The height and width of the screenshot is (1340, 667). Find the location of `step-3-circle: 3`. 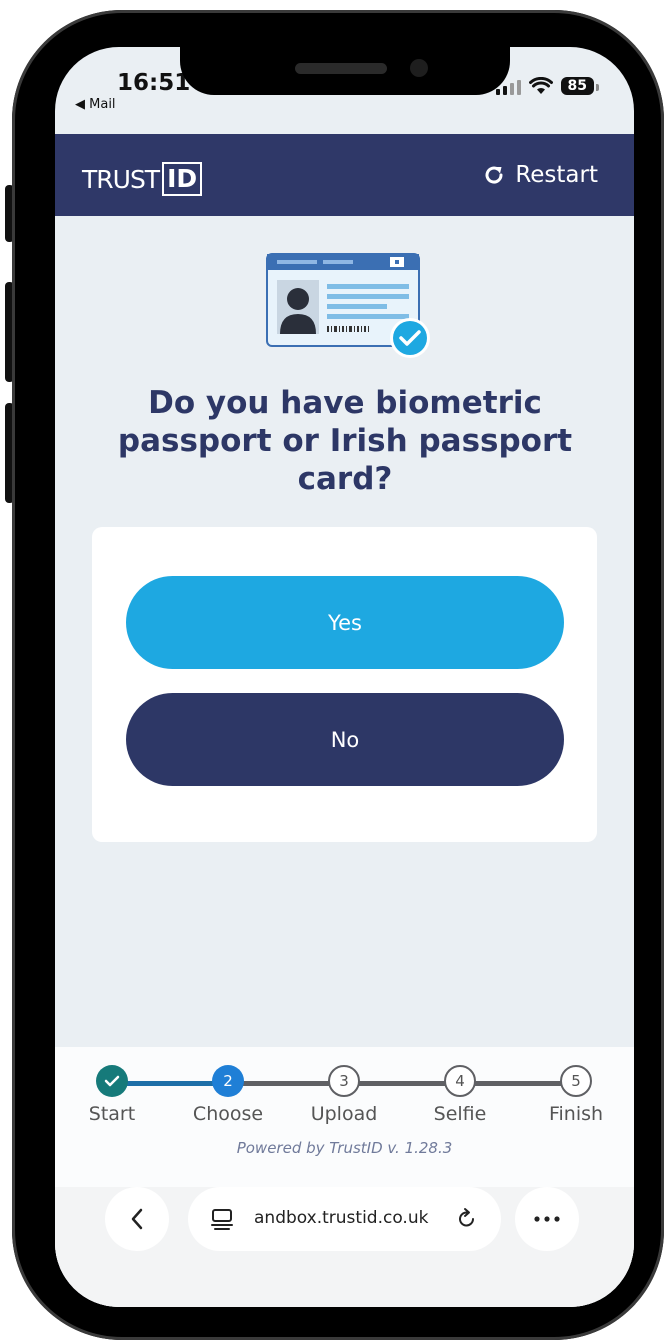

step-3-circle: 3 is located at coordinates (344, 1081).